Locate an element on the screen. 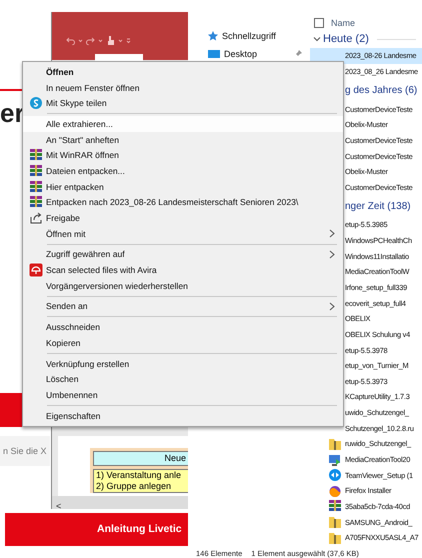 The width and height of the screenshot is (422, 558). table-text: 2) Gruppe anlegen is located at coordinates (133, 486).